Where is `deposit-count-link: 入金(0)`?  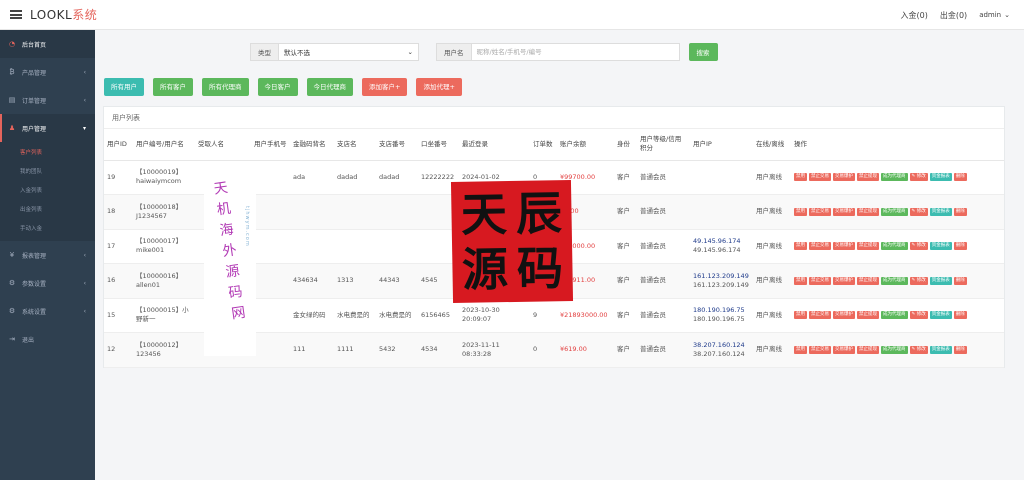 deposit-count-link: 入金(0) is located at coordinates (914, 15).